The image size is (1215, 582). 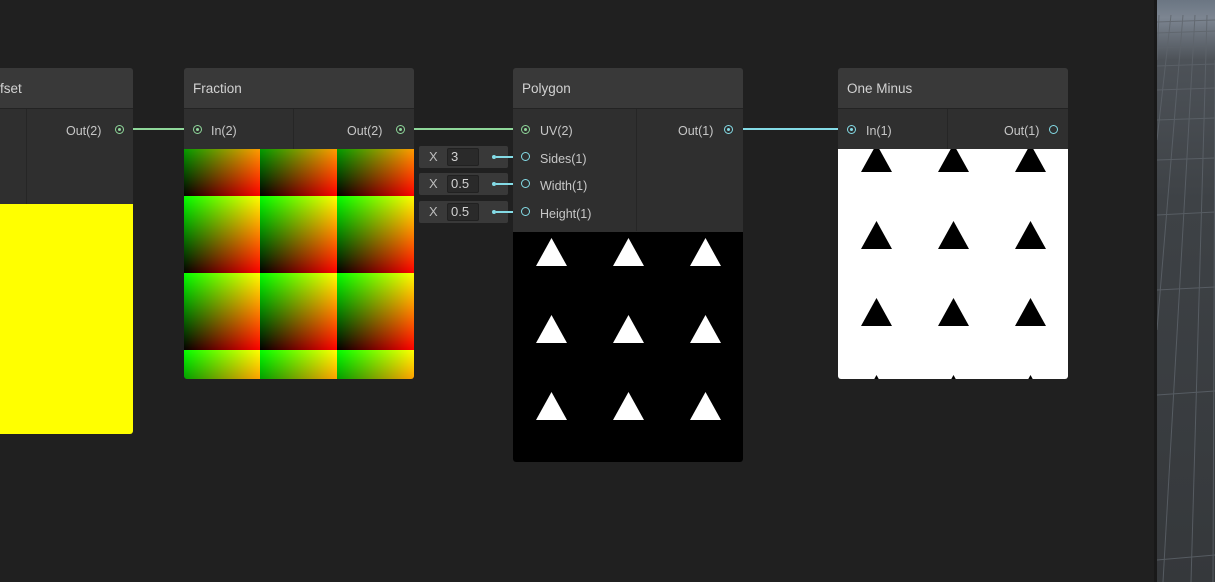 What do you see at coordinates (628, 88) in the screenshot?
I see `node-header: Polygon` at bounding box center [628, 88].